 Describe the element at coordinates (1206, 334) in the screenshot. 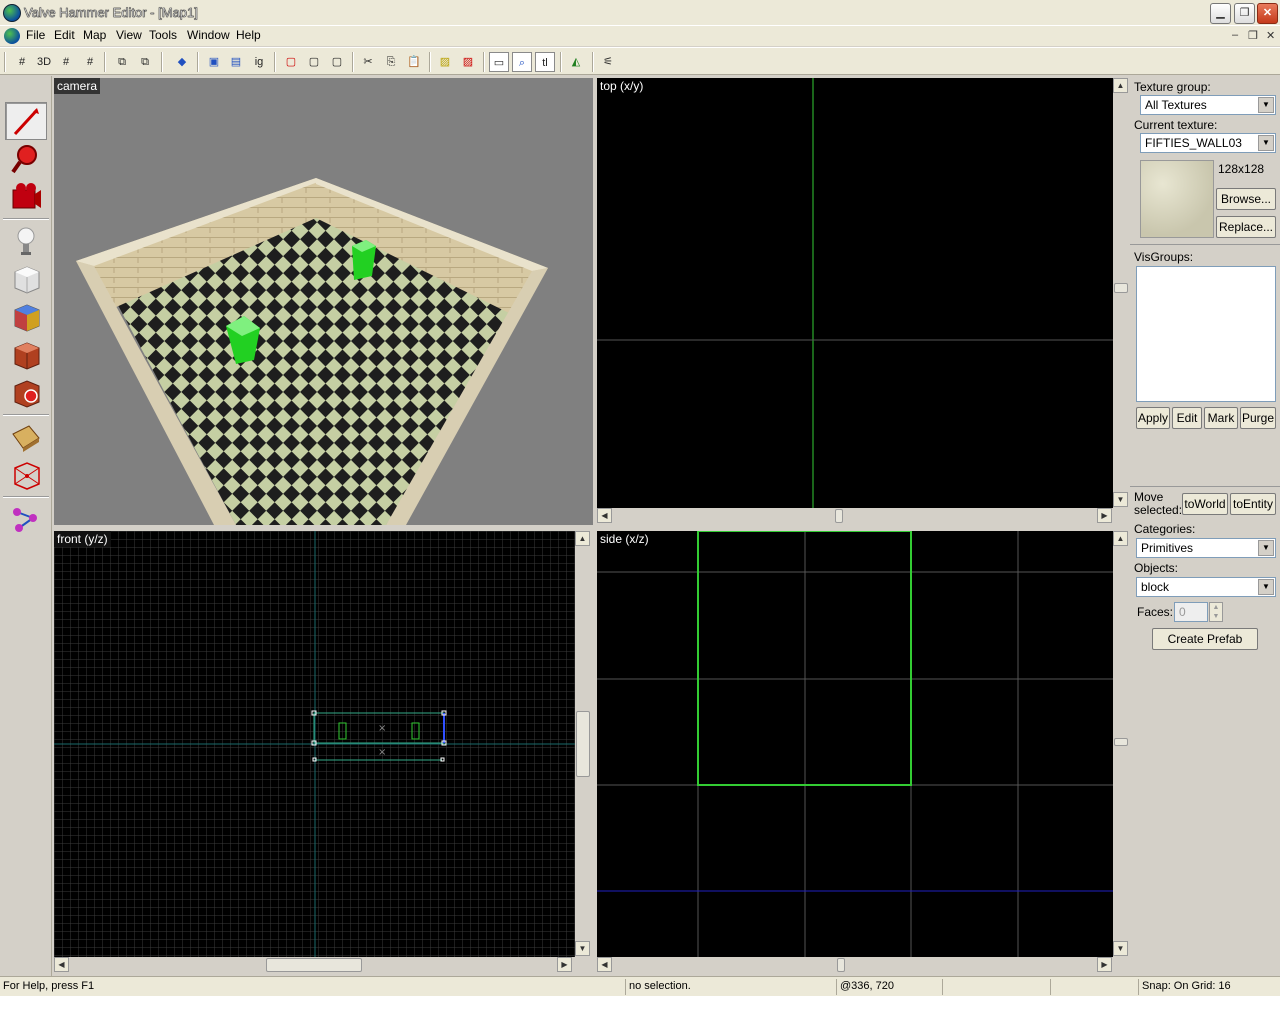

I see `visgroups-list` at that location.